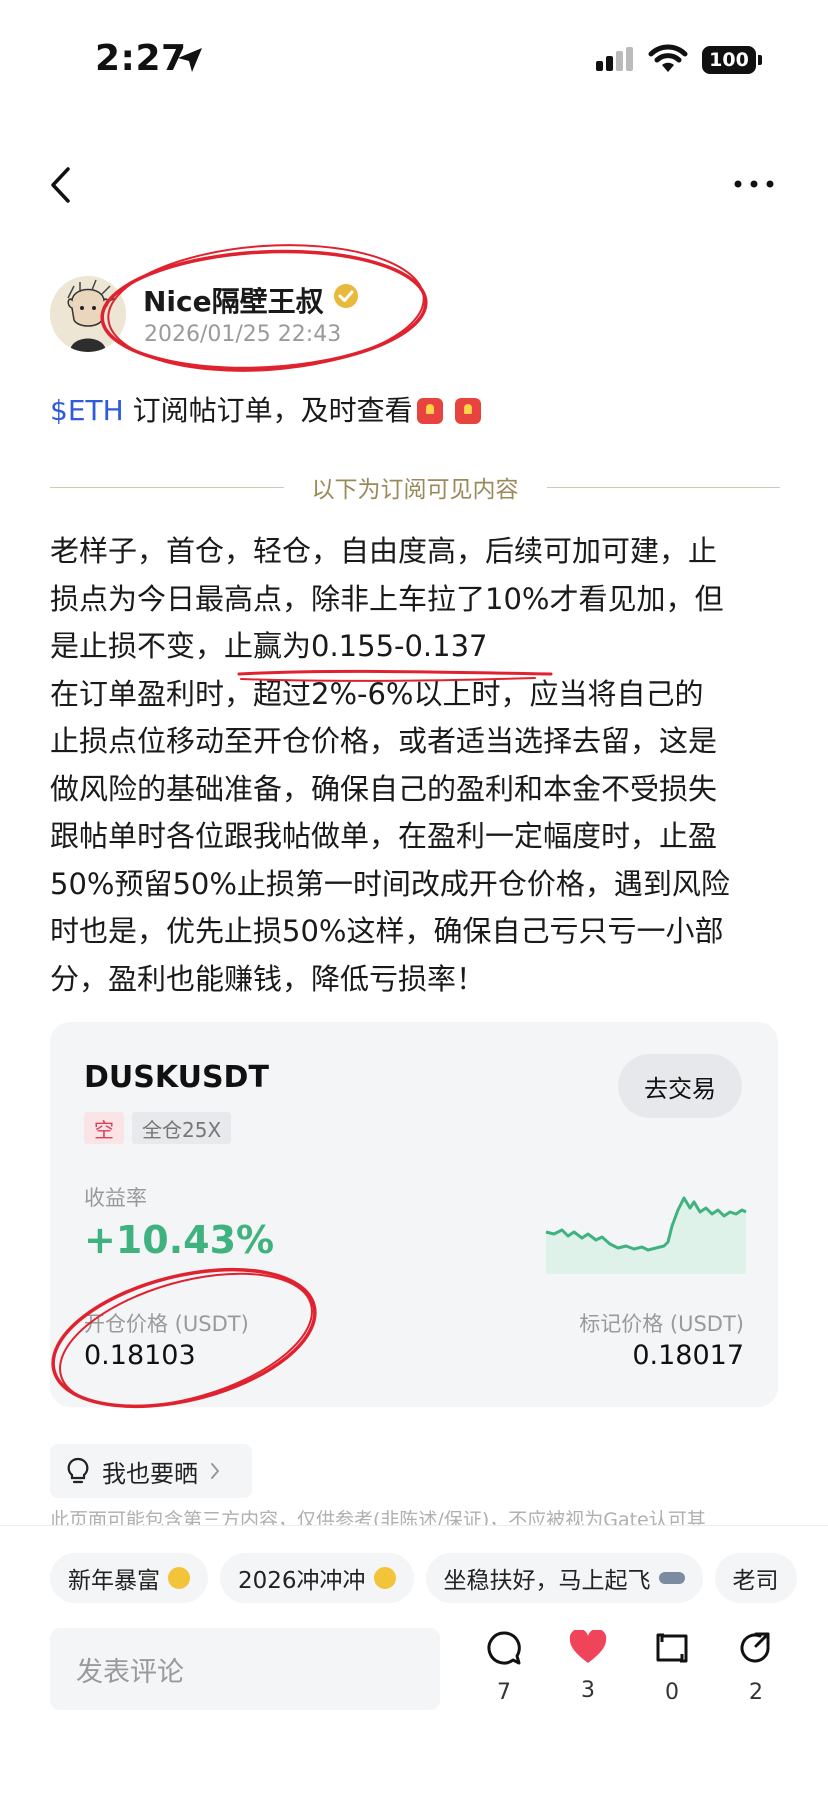 Image resolution: width=828 pixels, height=1798 pixels. Describe the element at coordinates (415, 490) in the screenshot. I see `subscription-divider-label: 以下为订阅可见内容` at that location.